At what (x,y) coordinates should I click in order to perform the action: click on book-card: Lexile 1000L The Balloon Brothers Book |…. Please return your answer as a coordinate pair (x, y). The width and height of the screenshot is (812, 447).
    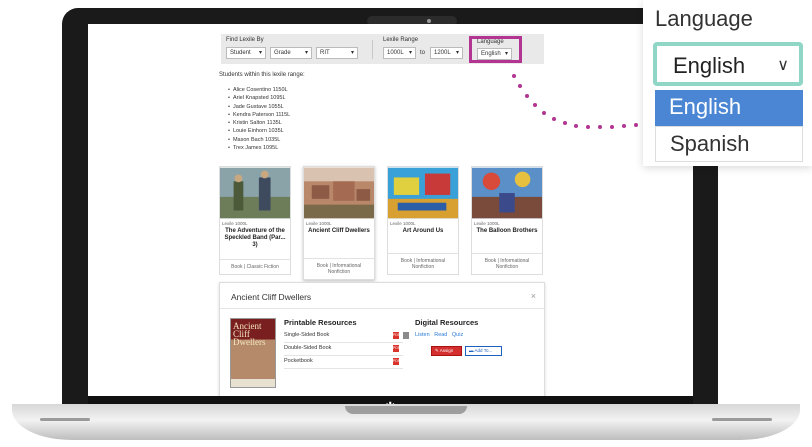
    Looking at the image, I should click on (507, 220).